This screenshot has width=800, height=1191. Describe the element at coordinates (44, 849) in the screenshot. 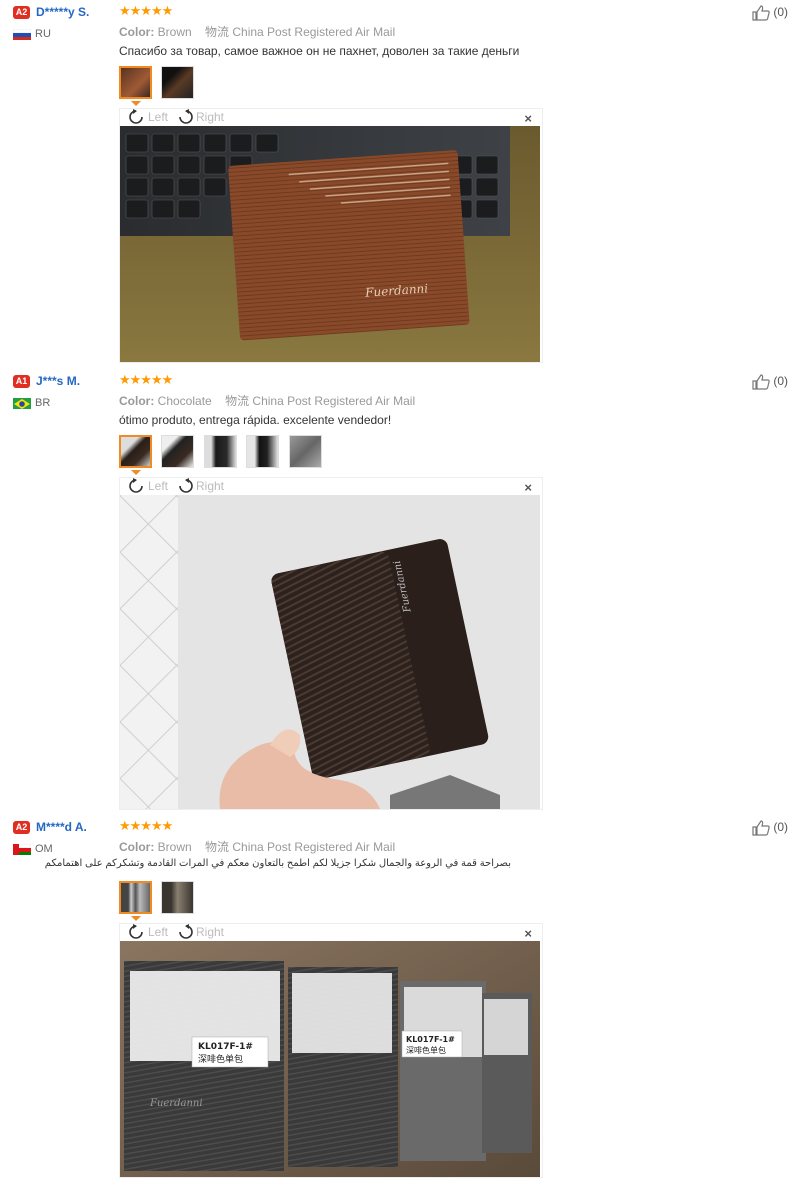

I see `country-code: OM` at that location.